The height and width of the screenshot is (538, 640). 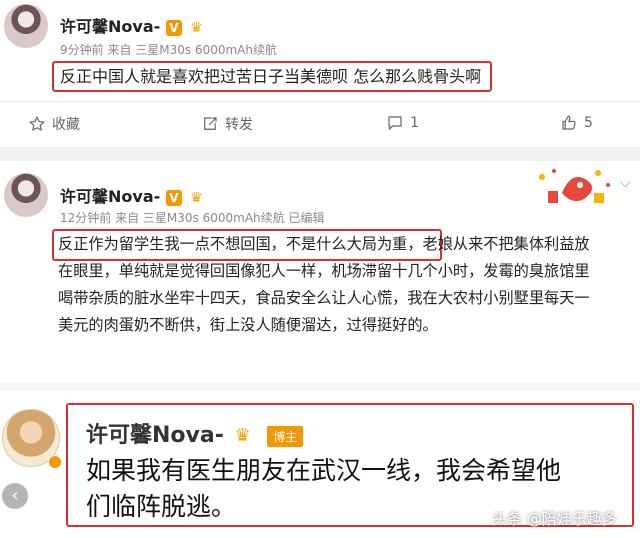 I want to click on comment-text-line: 如果我有医生朋友在武汉一线，我会希望他, so click(x=324, y=470).